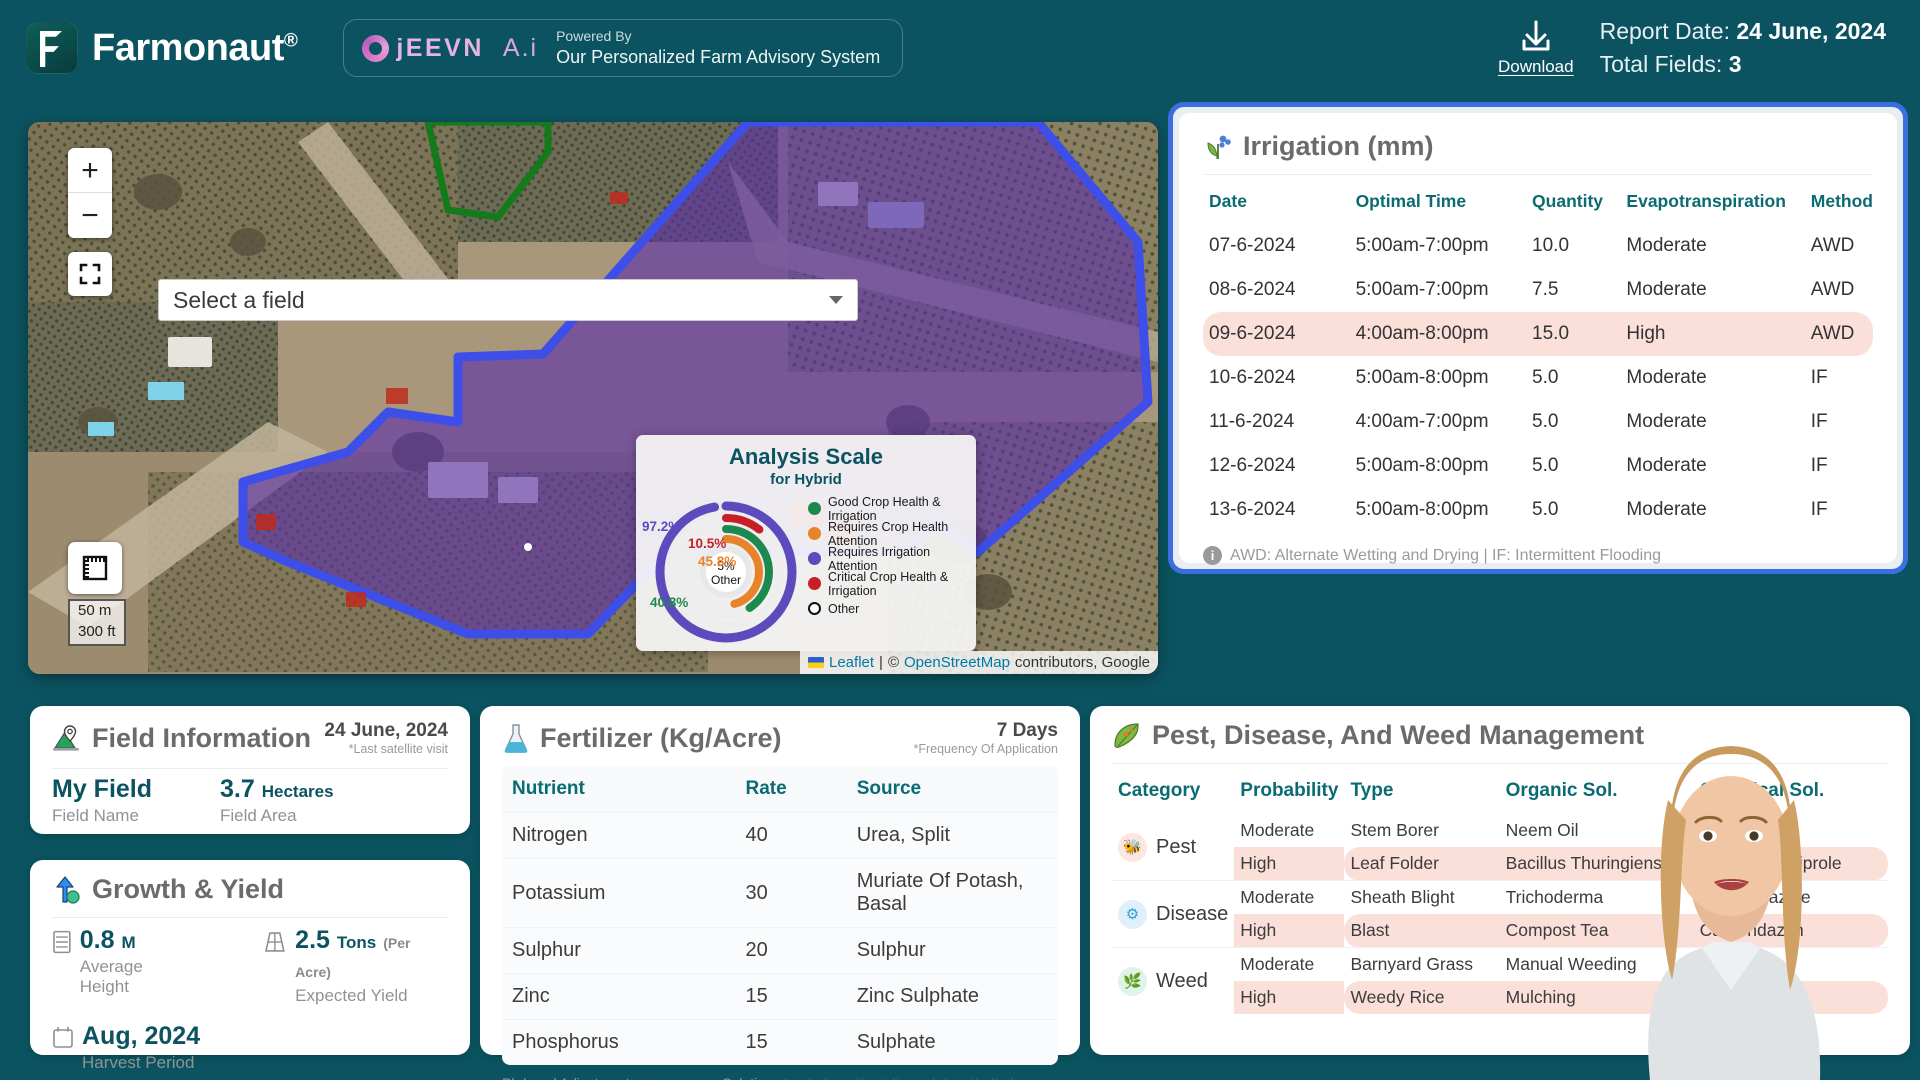 The height and width of the screenshot is (1080, 1920). What do you see at coordinates (844, 608) in the screenshot?
I see `legend-label-other: Other` at bounding box center [844, 608].